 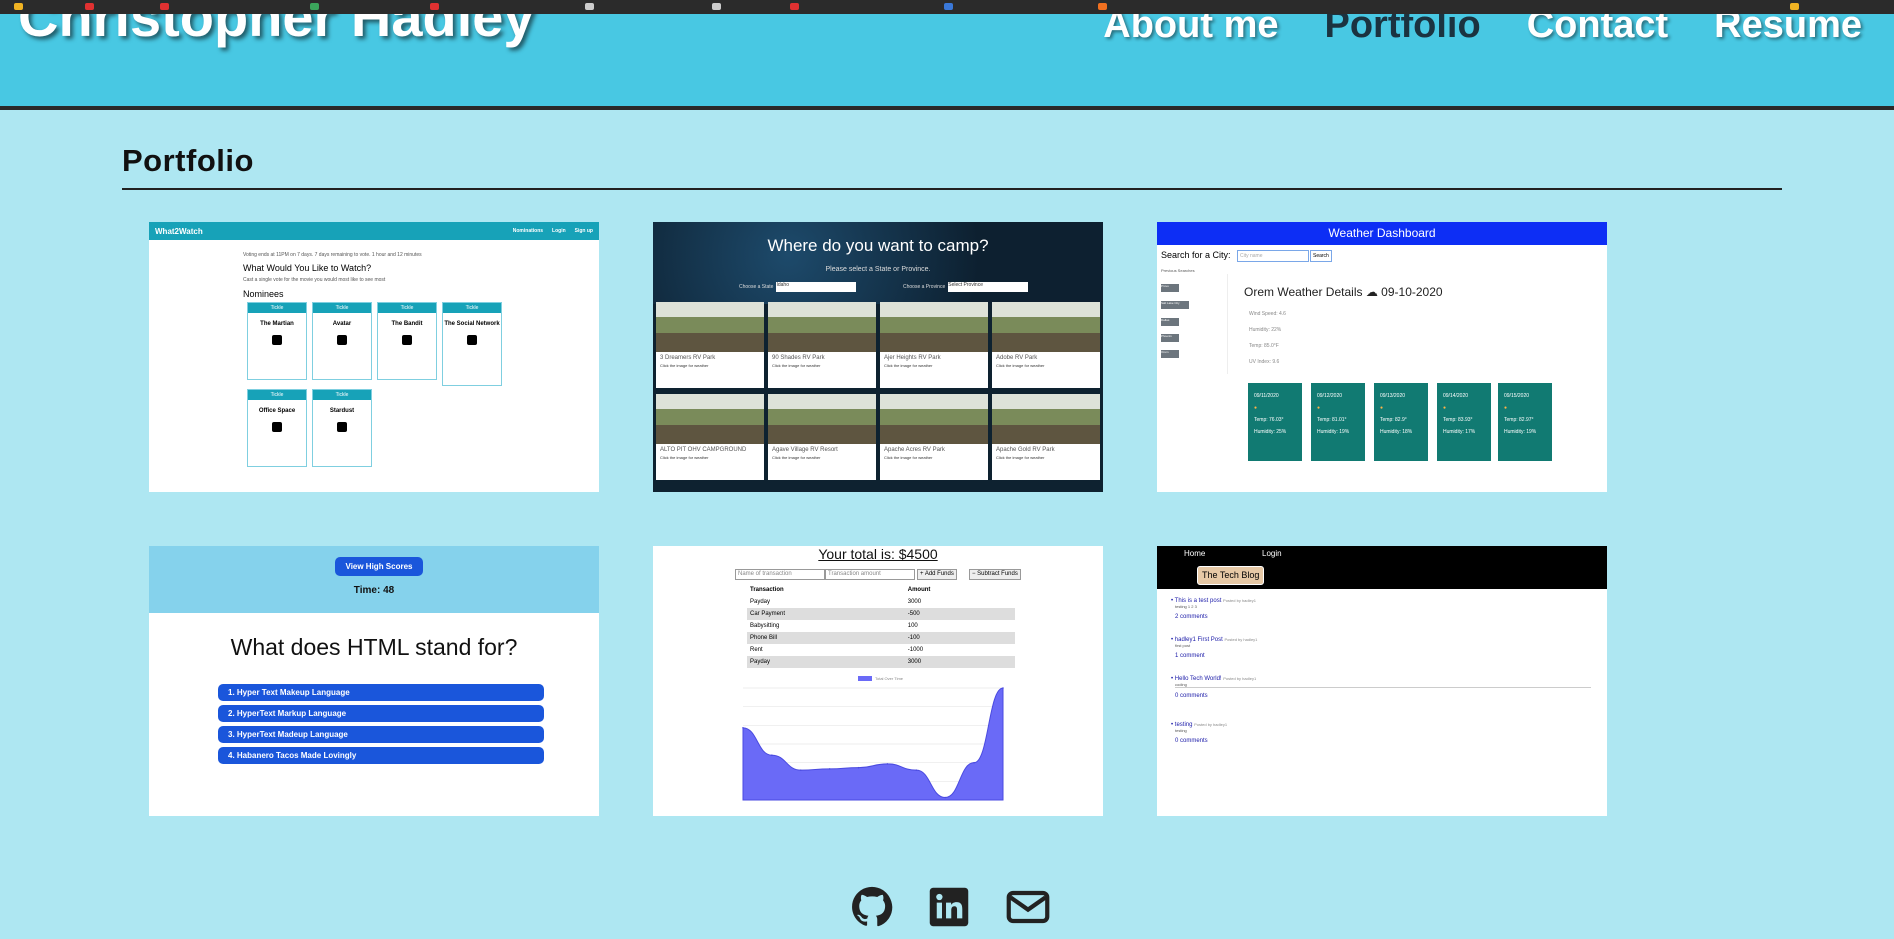 What do you see at coordinates (1338, 422) in the screenshot?
I see `forecast-card: 09/12/2020 ● Temp: 81.01° Humidity: 19%` at bounding box center [1338, 422].